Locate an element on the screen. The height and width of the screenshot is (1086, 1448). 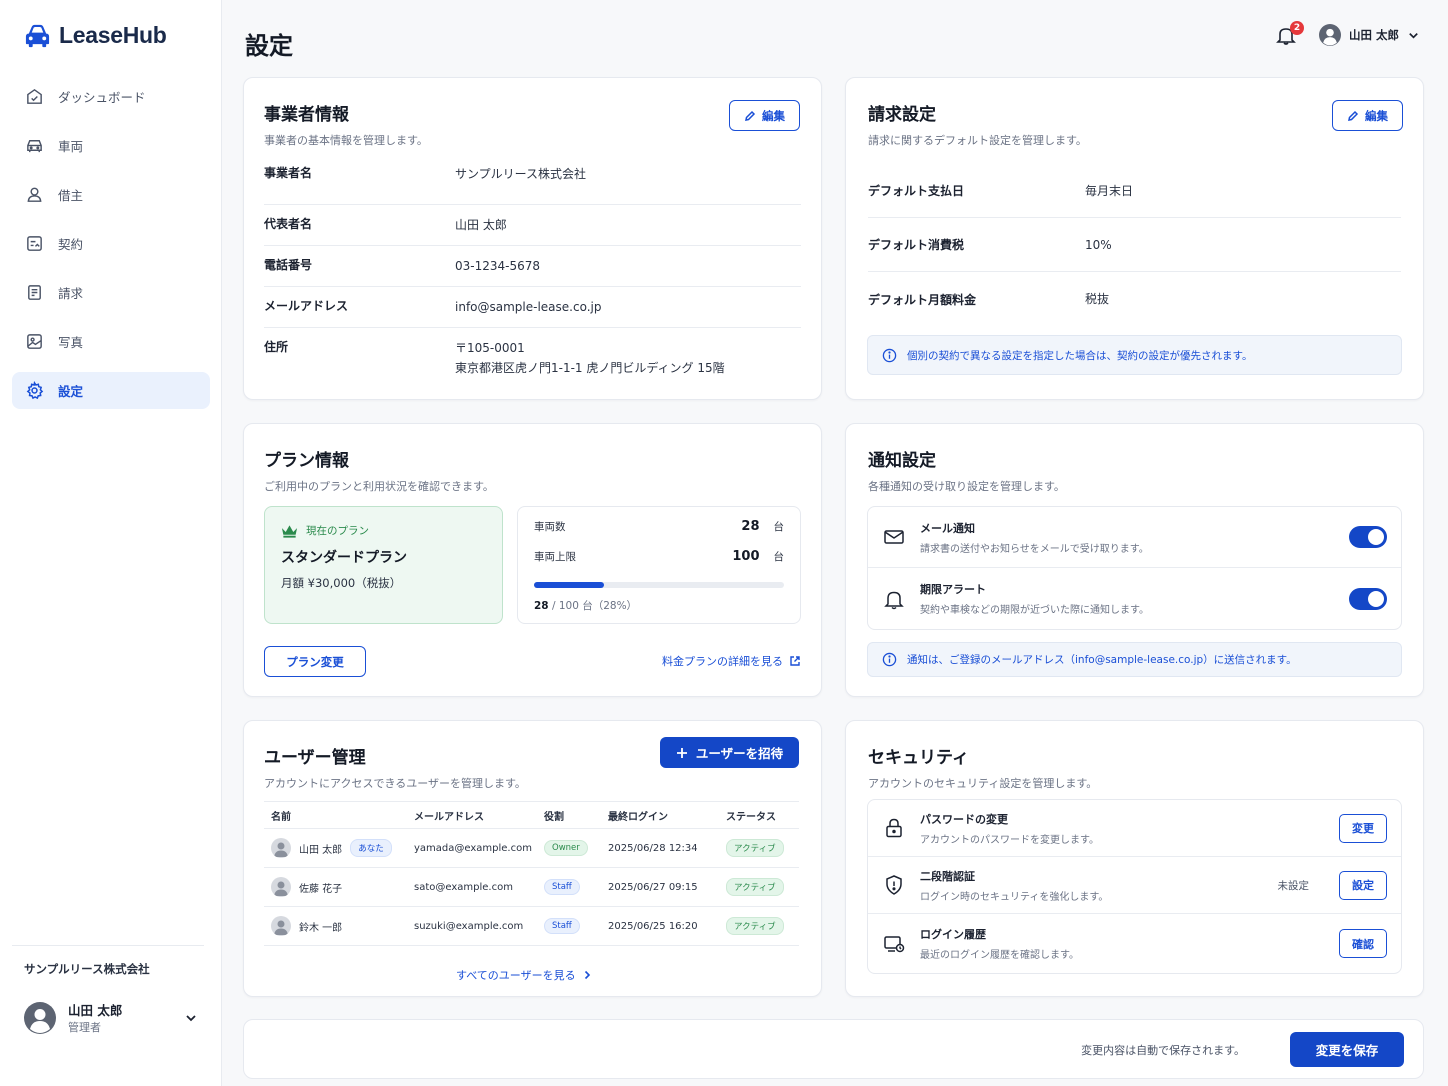
last-login: 2025/06/25 16:20 is located at coordinates (653, 926).